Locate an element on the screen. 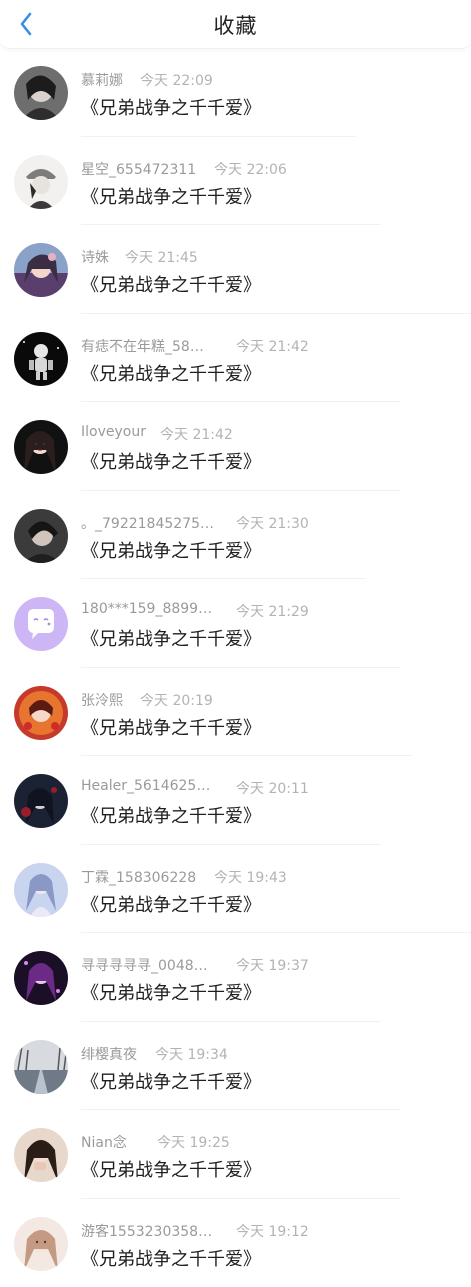 This screenshot has width=471, height=1287. timestamp: 今天 22:09 is located at coordinates (176, 80).